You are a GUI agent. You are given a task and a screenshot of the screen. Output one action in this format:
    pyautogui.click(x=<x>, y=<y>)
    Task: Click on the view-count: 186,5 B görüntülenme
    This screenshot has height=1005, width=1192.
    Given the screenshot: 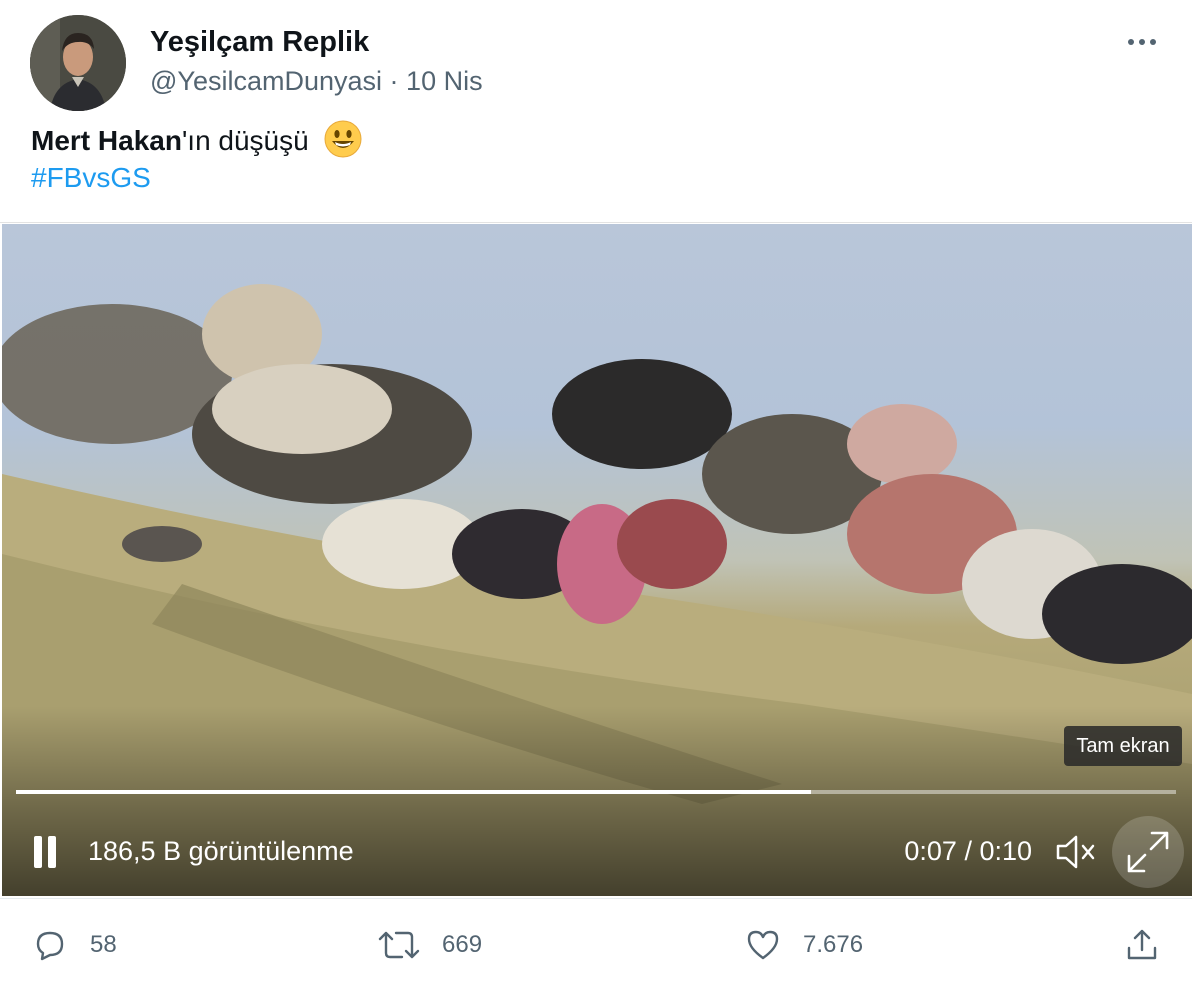 What is the action you would take?
    pyautogui.click(x=221, y=851)
    